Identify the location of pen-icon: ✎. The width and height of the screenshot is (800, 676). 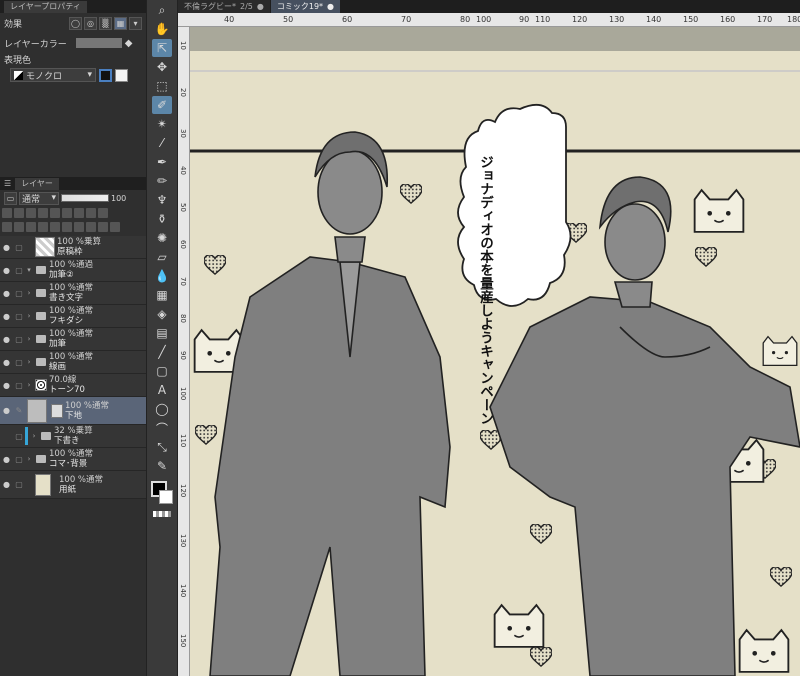
(19, 410).